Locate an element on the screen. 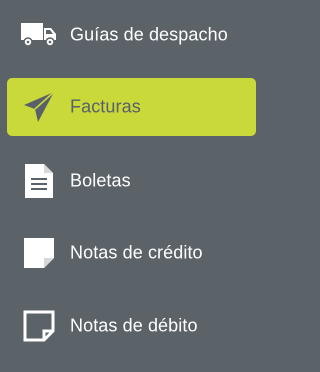 This screenshot has height=372, width=320. sidebar-item-label: Guías de despacho is located at coordinates (149, 34).